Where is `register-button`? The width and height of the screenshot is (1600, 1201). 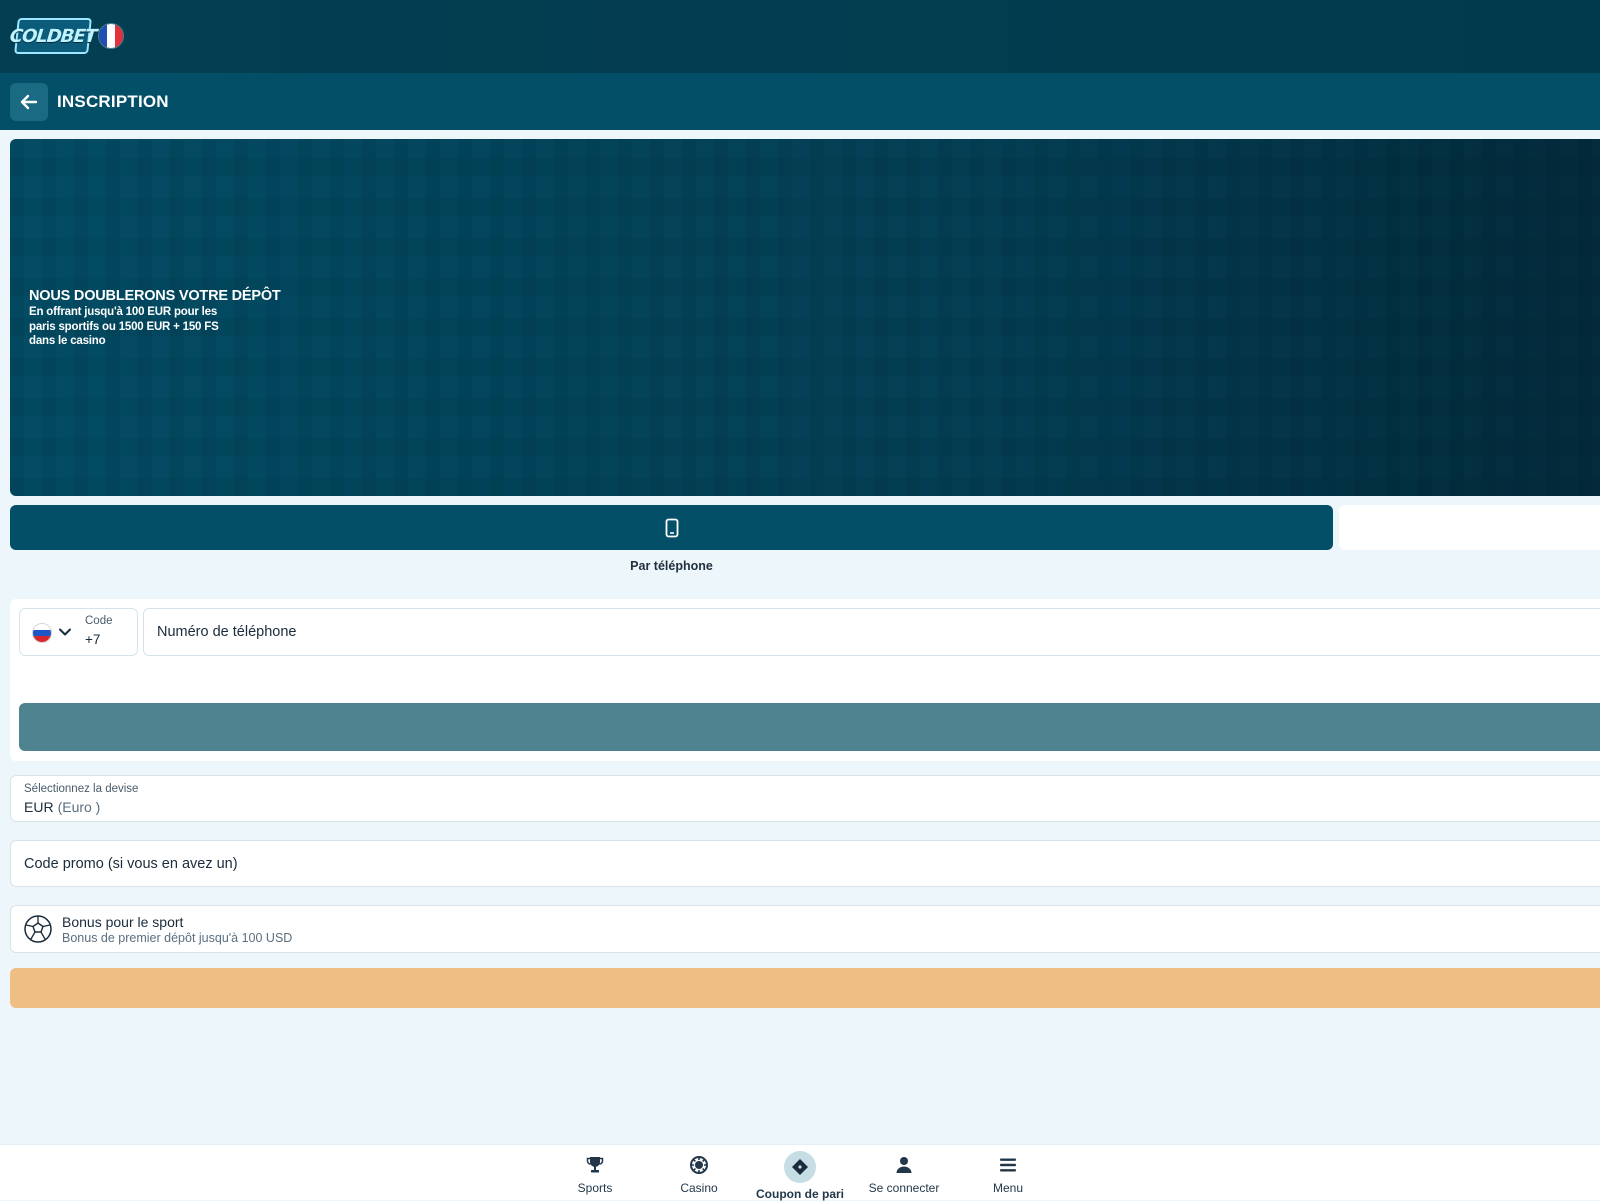
register-button is located at coordinates (805, 988).